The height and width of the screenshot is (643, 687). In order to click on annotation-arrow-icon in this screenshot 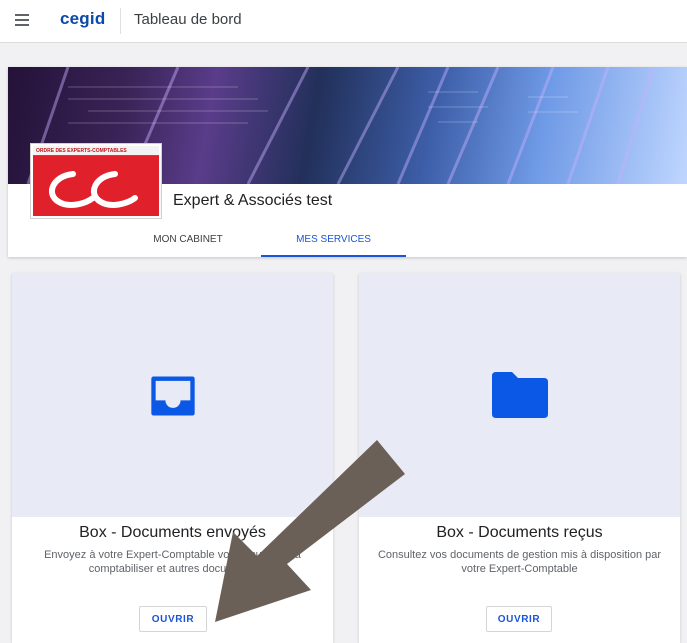, I will do `click(310, 531)`.